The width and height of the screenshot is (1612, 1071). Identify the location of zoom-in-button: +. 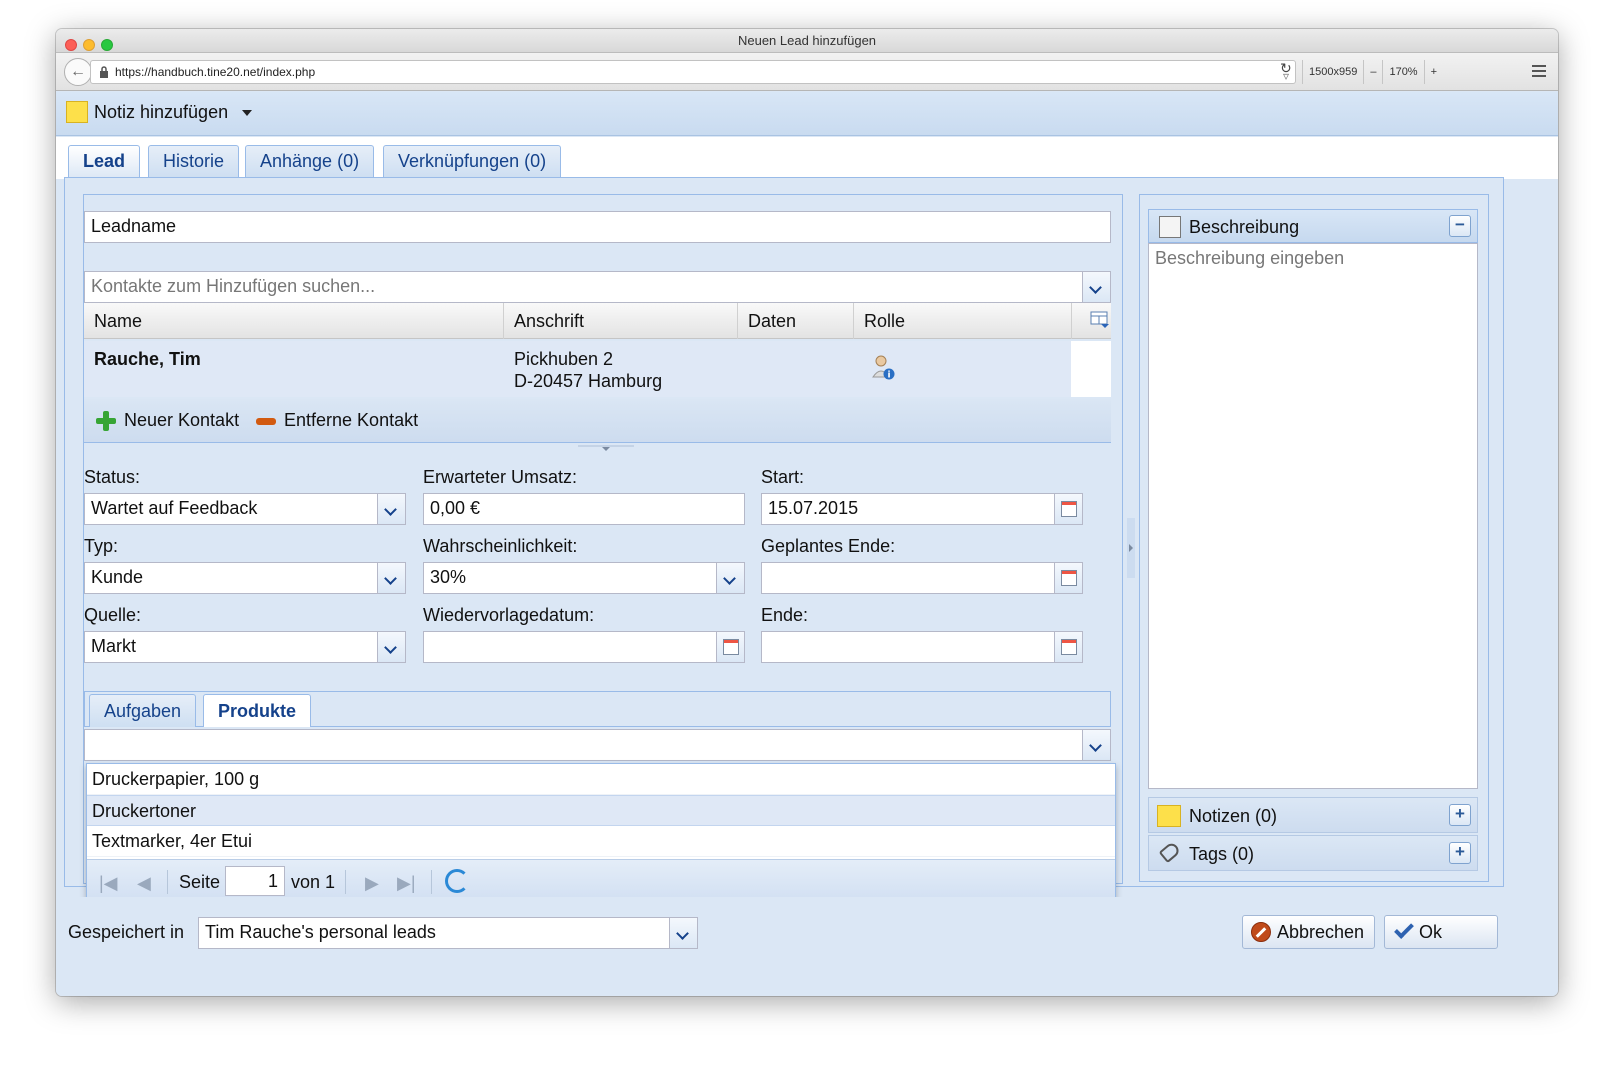
(1433, 72).